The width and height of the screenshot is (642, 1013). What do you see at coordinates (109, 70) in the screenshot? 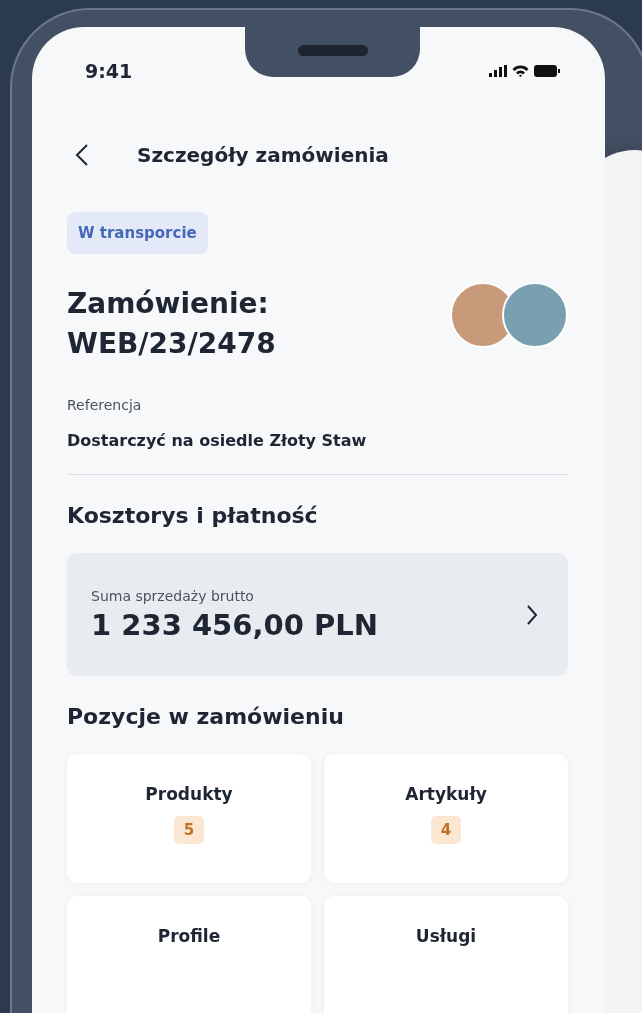
I see `status-time: 9:41` at bounding box center [109, 70].